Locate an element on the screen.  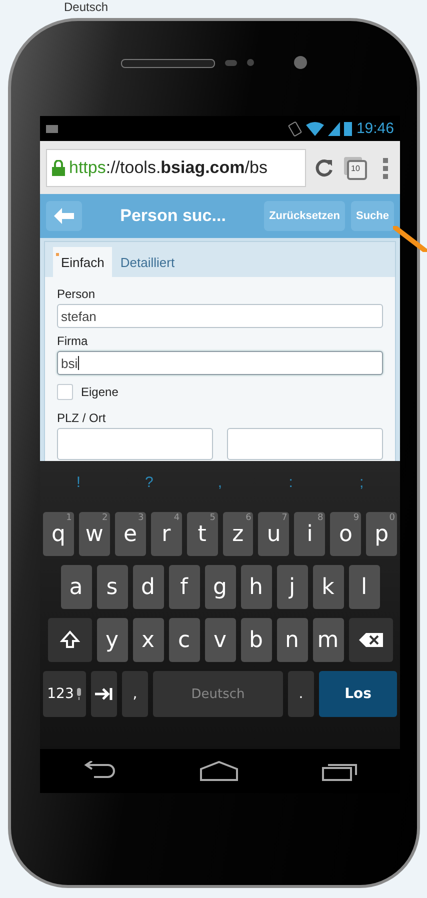
input-field: bsi is located at coordinates (220, 363).